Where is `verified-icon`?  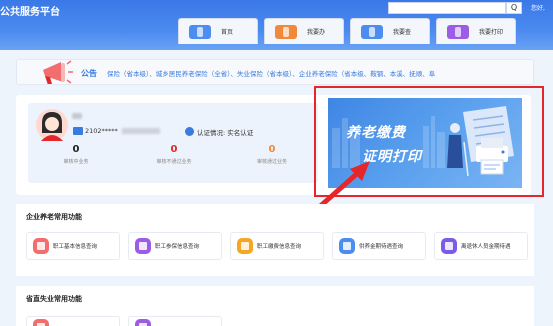 verified-icon is located at coordinates (189, 131).